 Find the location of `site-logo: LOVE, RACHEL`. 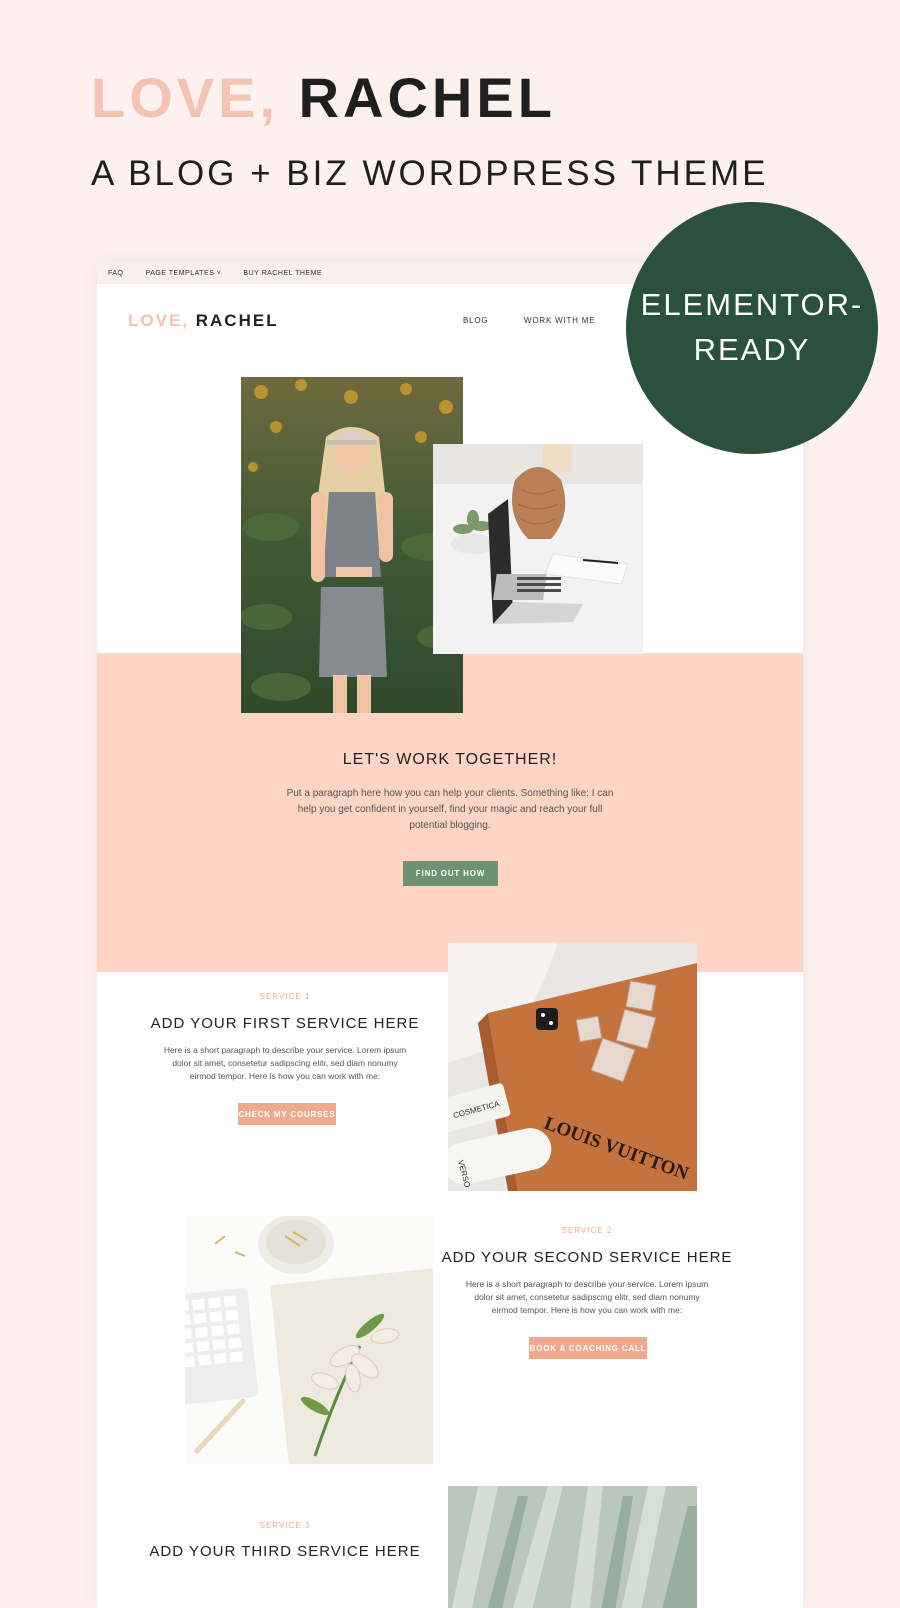

site-logo: LOVE, RACHEL is located at coordinates (203, 321).